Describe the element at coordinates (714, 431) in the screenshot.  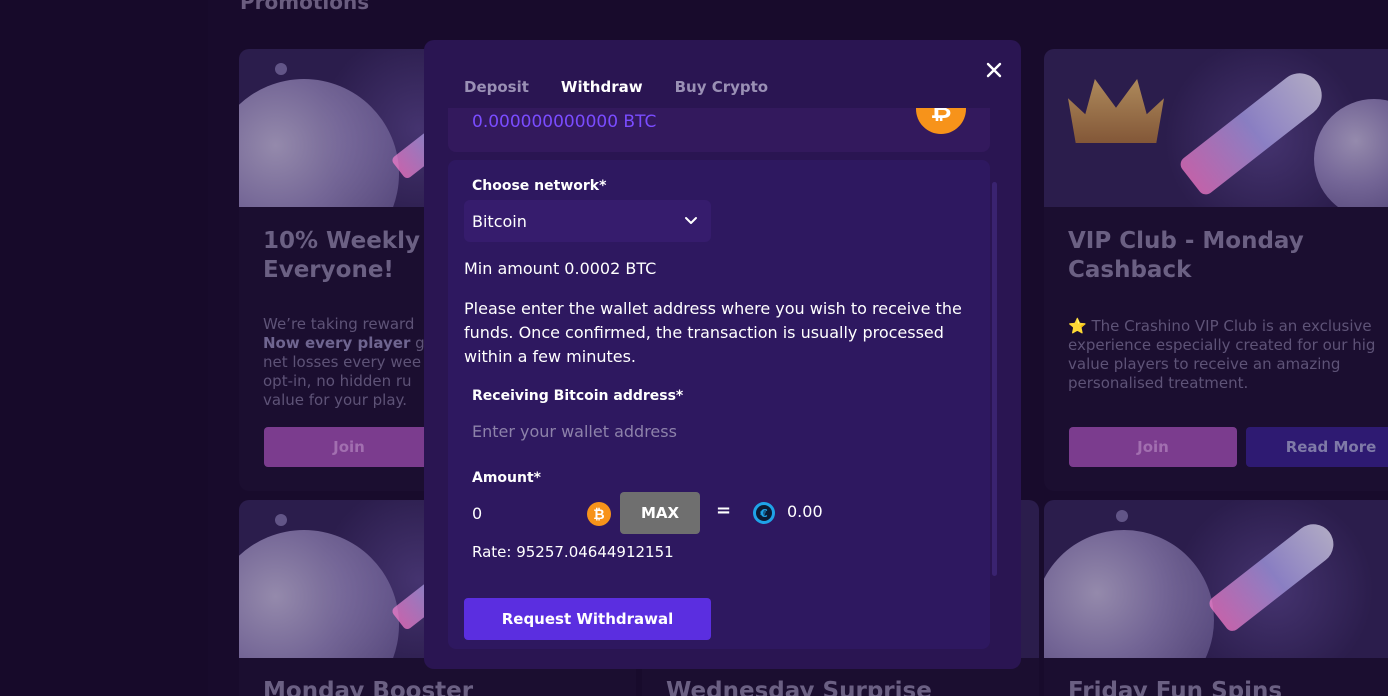
I see `wallet-address-input` at that location.